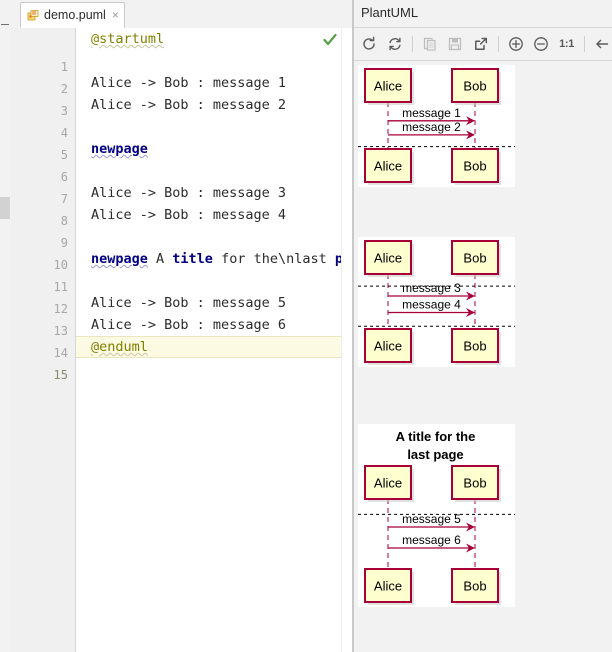 The width and height of the screenshot is (612, 652). Describe the element at coordinates (330, 40) in the screenshot. I see `green-check-icon` at that location.